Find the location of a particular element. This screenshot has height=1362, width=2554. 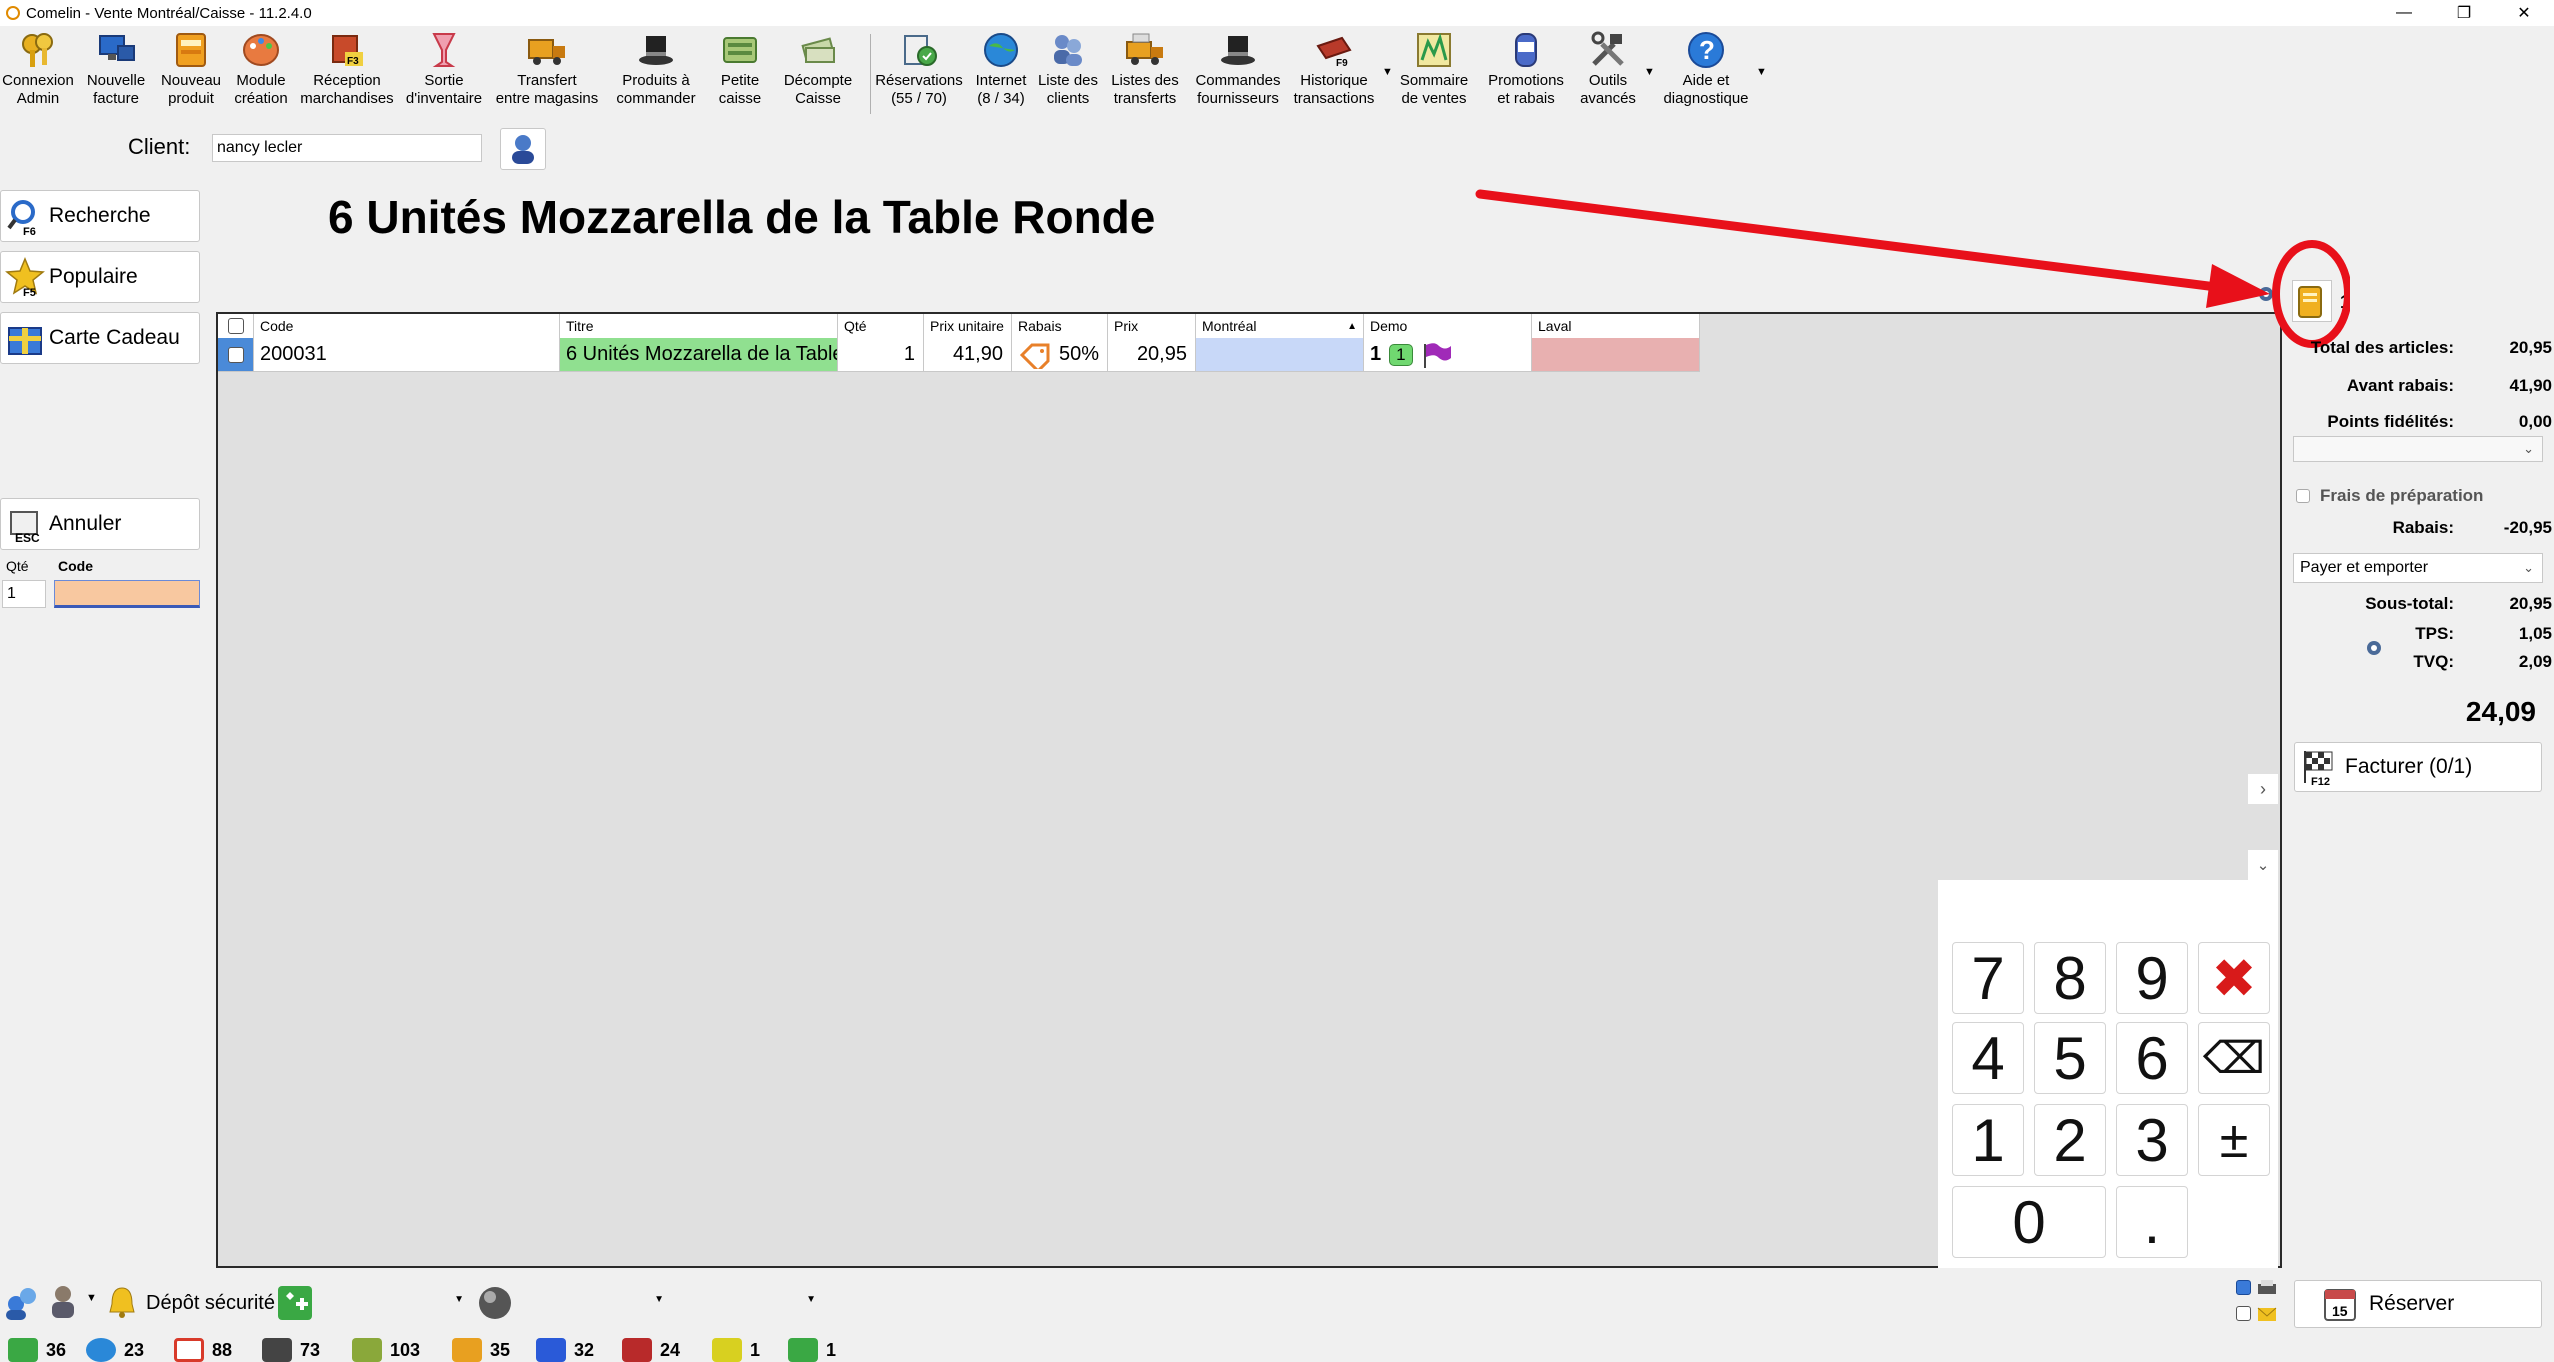

toolbar-products-to-order: Produits à commander is located at coordinates (656, 73).